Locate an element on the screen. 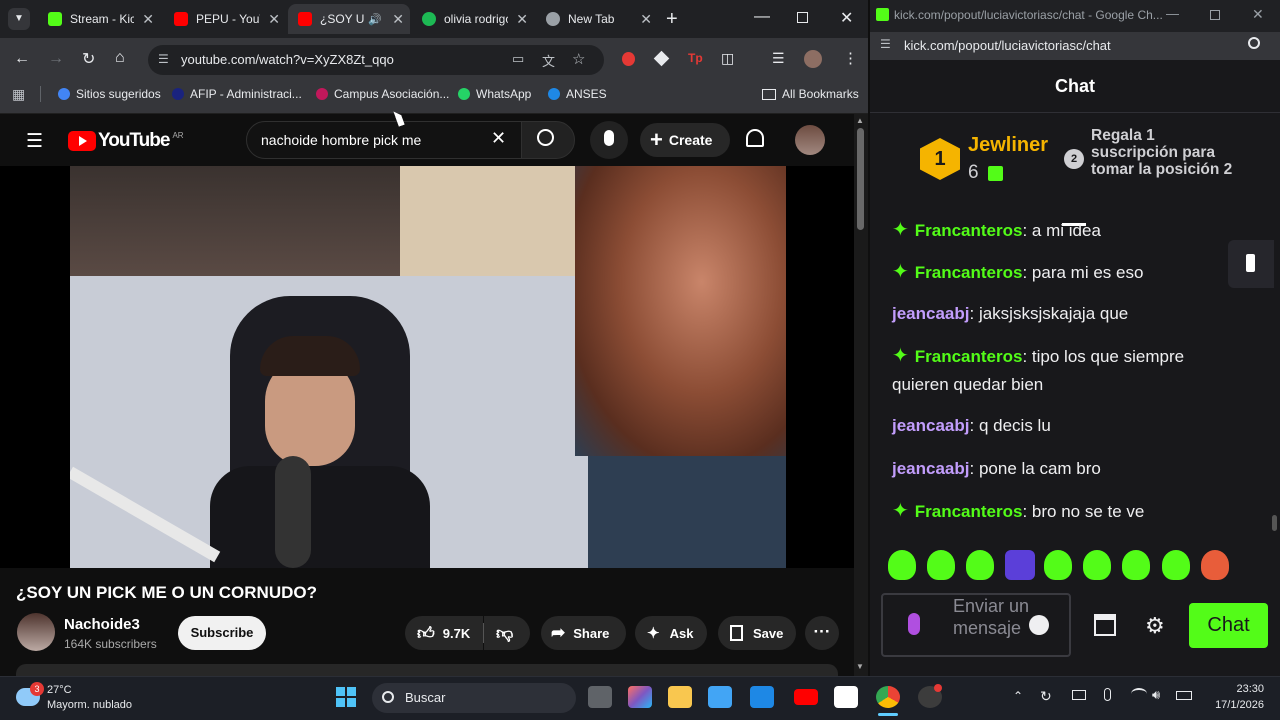 The width and height of the screenshot is (1280, 720). photos-app-icon is located at coordinates (846, 697).